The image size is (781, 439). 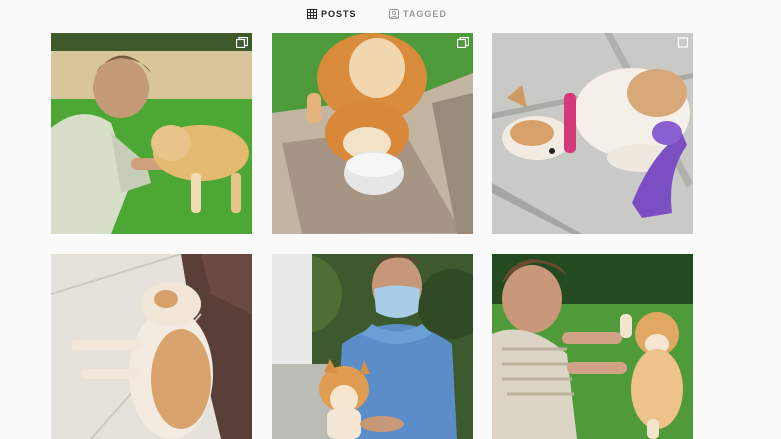 I want to click on post-photo-man-playing-with-puppy, so click(x=592, y=346).